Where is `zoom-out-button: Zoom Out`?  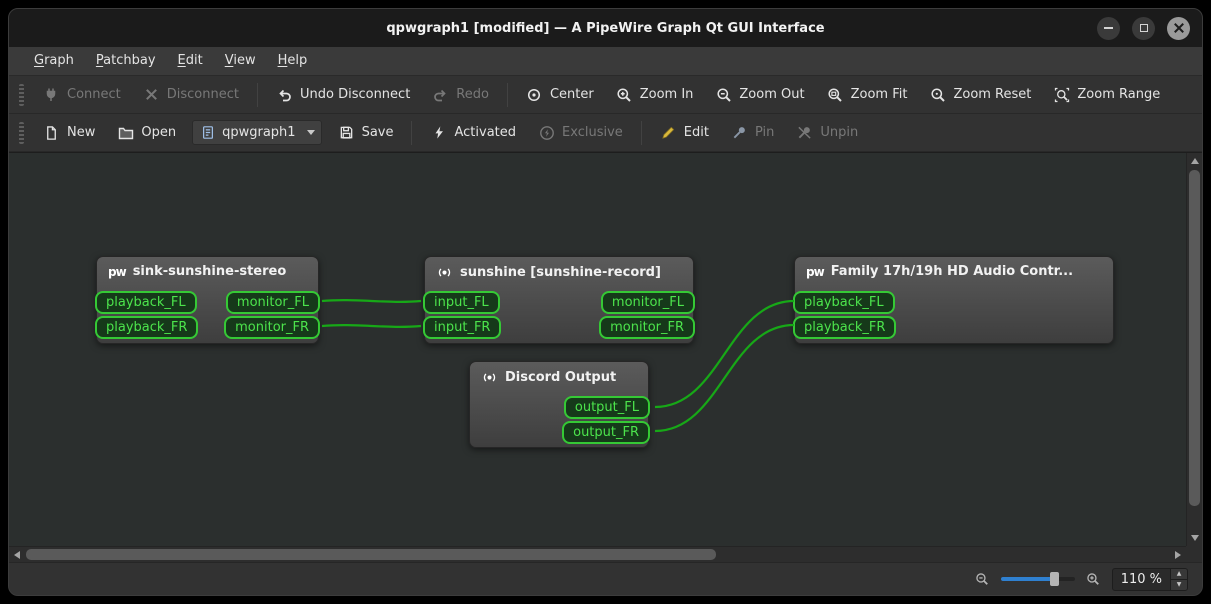 zoom-out-button: Zoom Out is located at coordinates (759, 94).